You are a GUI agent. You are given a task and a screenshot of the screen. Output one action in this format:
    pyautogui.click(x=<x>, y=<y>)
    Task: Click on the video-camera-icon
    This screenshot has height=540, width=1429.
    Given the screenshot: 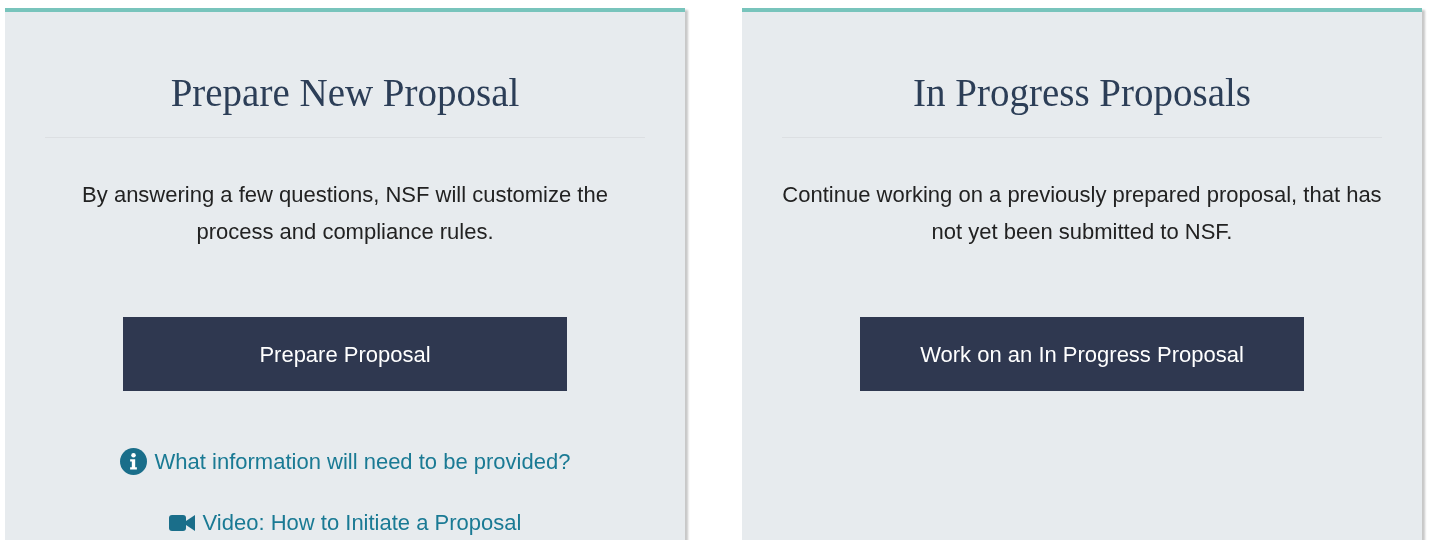 What is the action you would take?
    pyautogui.click(x=181, y=522)
    